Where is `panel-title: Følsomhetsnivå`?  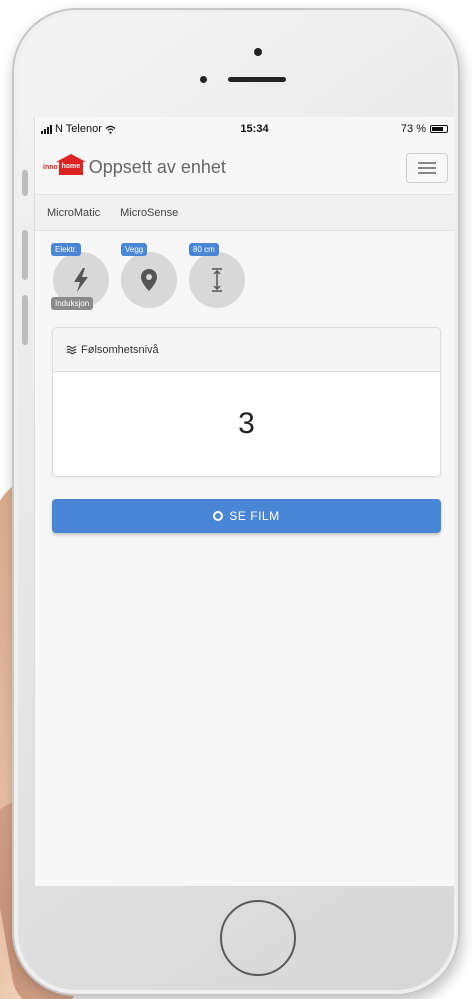 panel-title: Følsomhetsnivå is located at coordinates (120, 349).